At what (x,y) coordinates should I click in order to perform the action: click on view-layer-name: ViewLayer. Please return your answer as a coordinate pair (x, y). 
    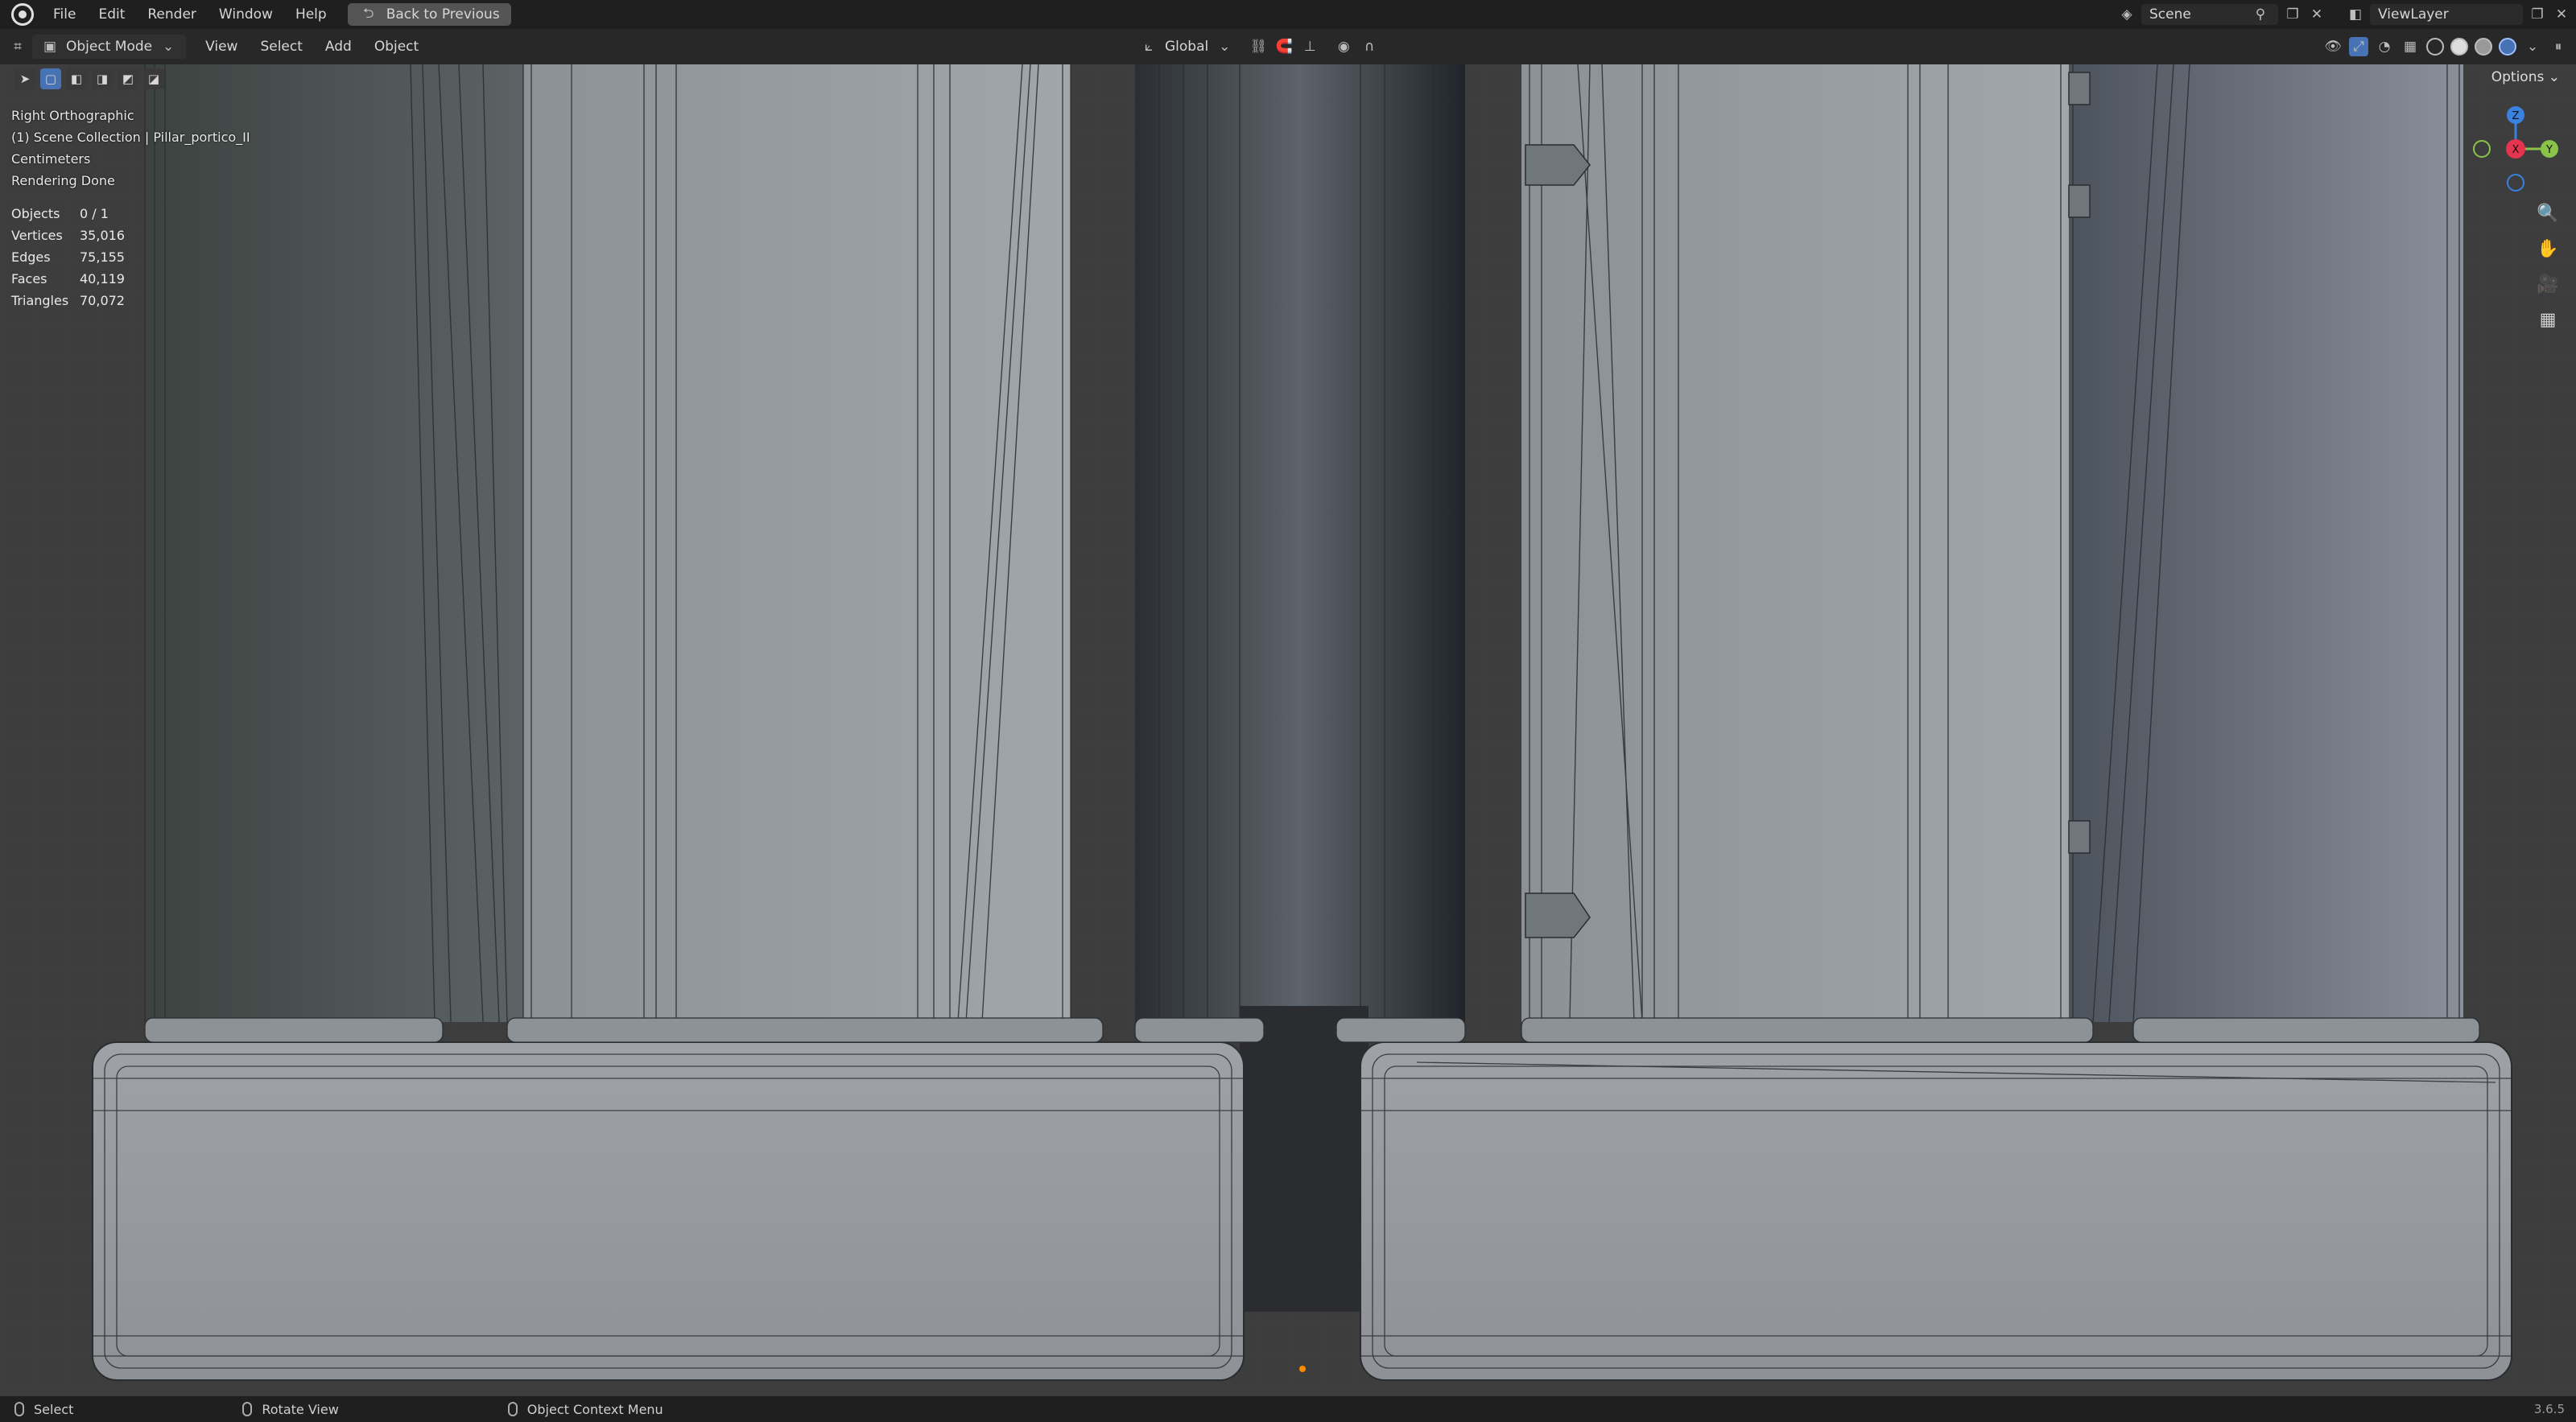
    Looking at the image, I should click on (2413, 15).